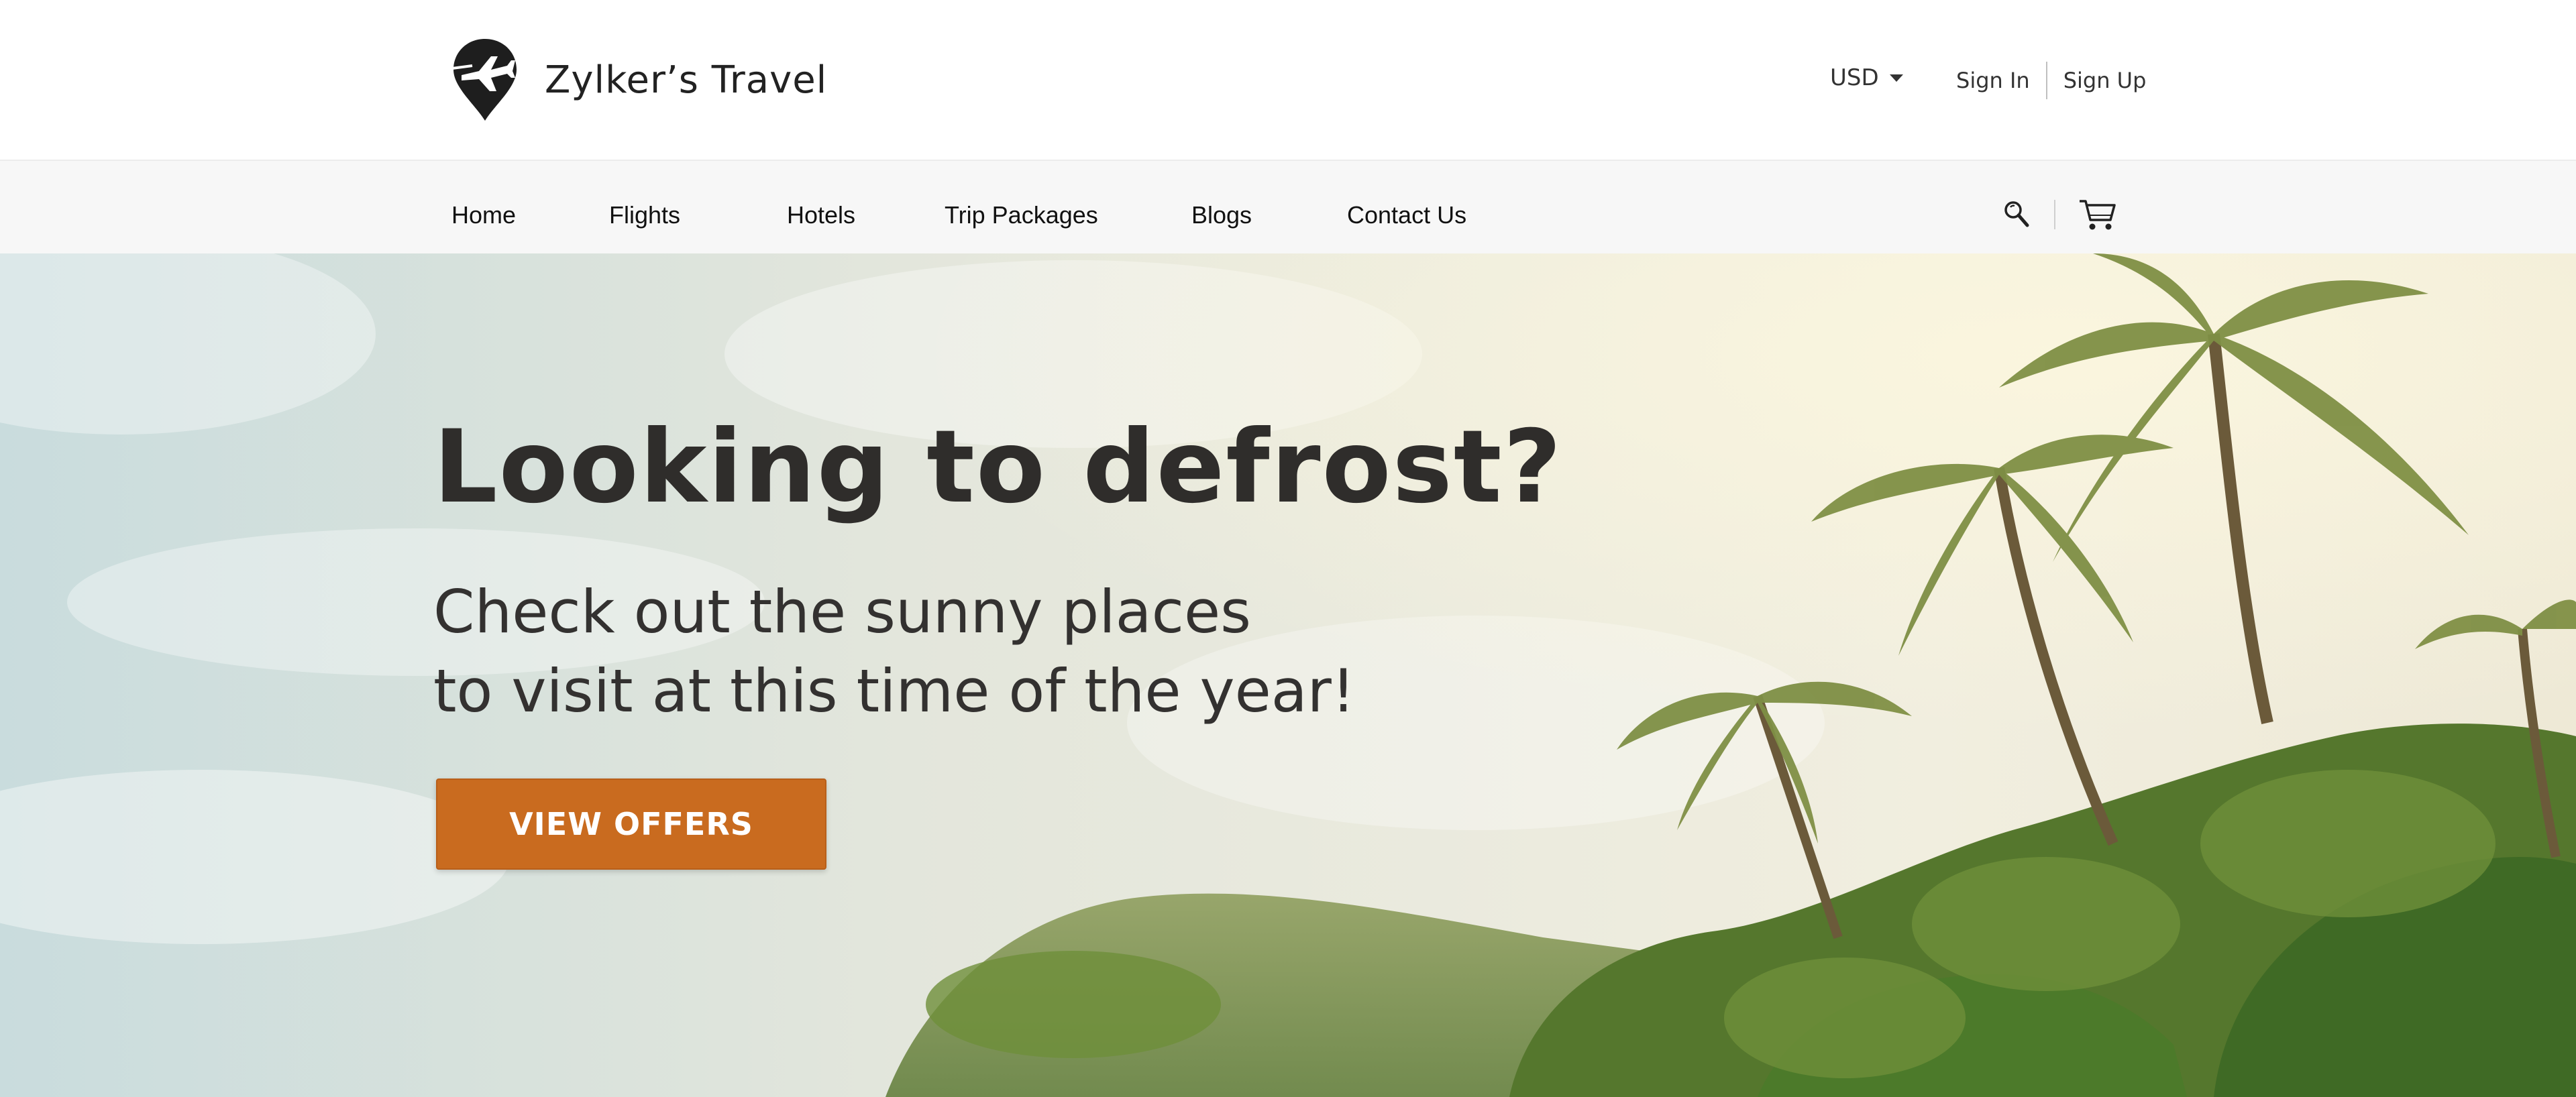  What do you see at coordinates (483, 215) in the screenshot?
I see `nav-item-home: Home` at bounding box center [483, 215].